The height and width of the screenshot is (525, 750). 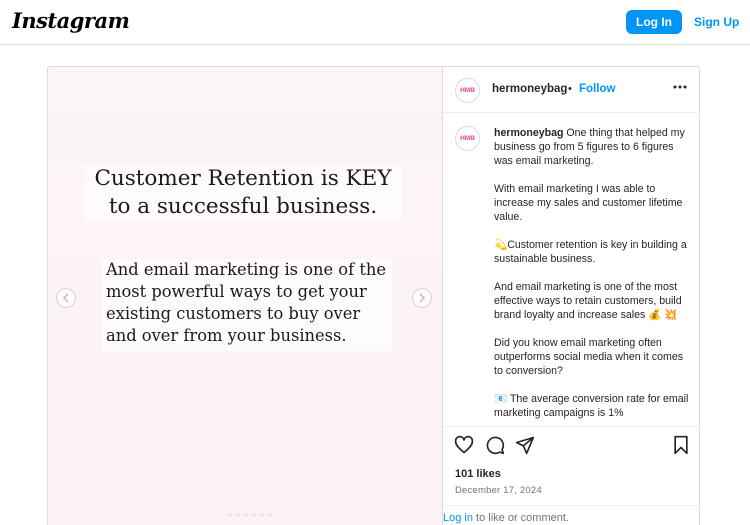 I want to click on follow-button: Follow, so click(x=597, y=89).